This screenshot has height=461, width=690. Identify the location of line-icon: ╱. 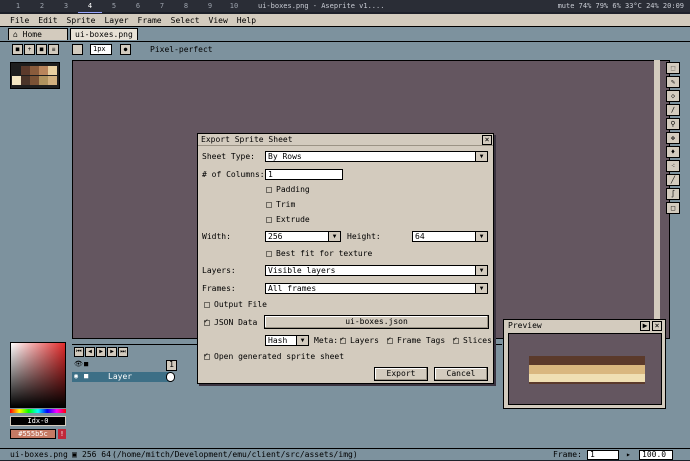
(673, 180).